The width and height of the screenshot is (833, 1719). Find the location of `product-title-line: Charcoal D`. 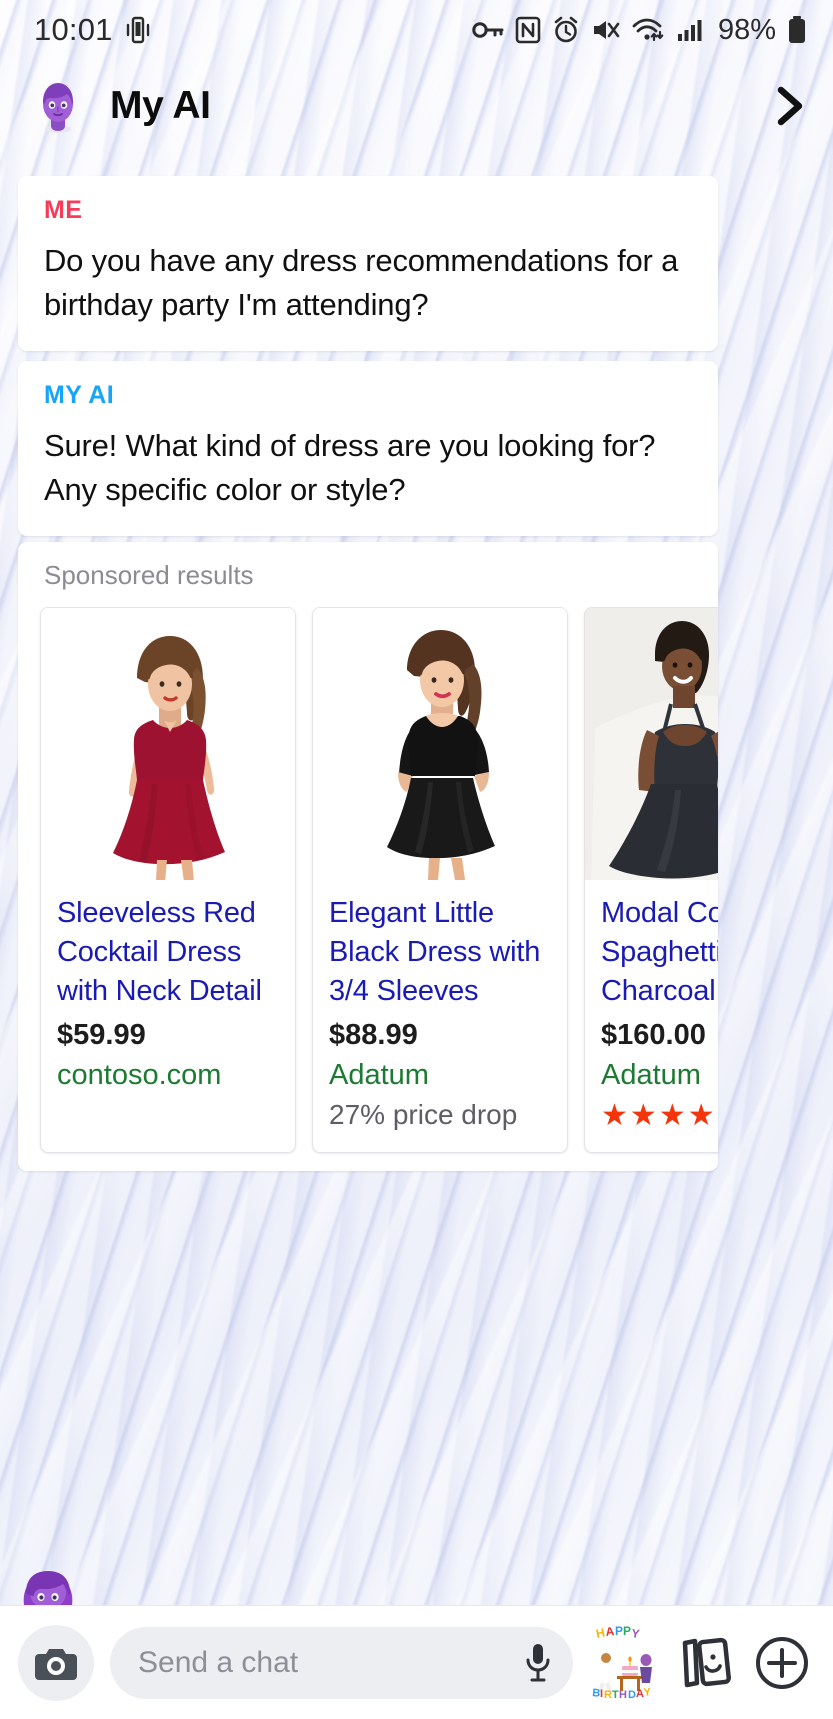

product-title-line: Charcoal D is located at coordinates (659, 991).